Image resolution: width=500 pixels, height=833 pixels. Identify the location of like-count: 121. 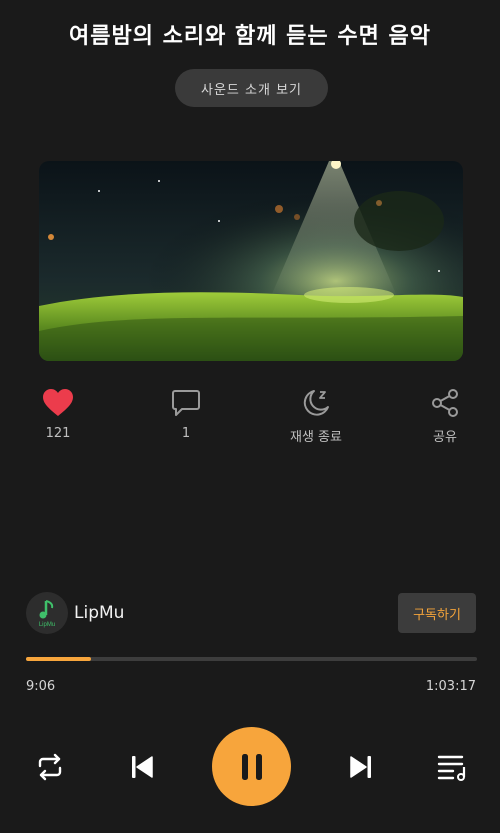
(58, 433).